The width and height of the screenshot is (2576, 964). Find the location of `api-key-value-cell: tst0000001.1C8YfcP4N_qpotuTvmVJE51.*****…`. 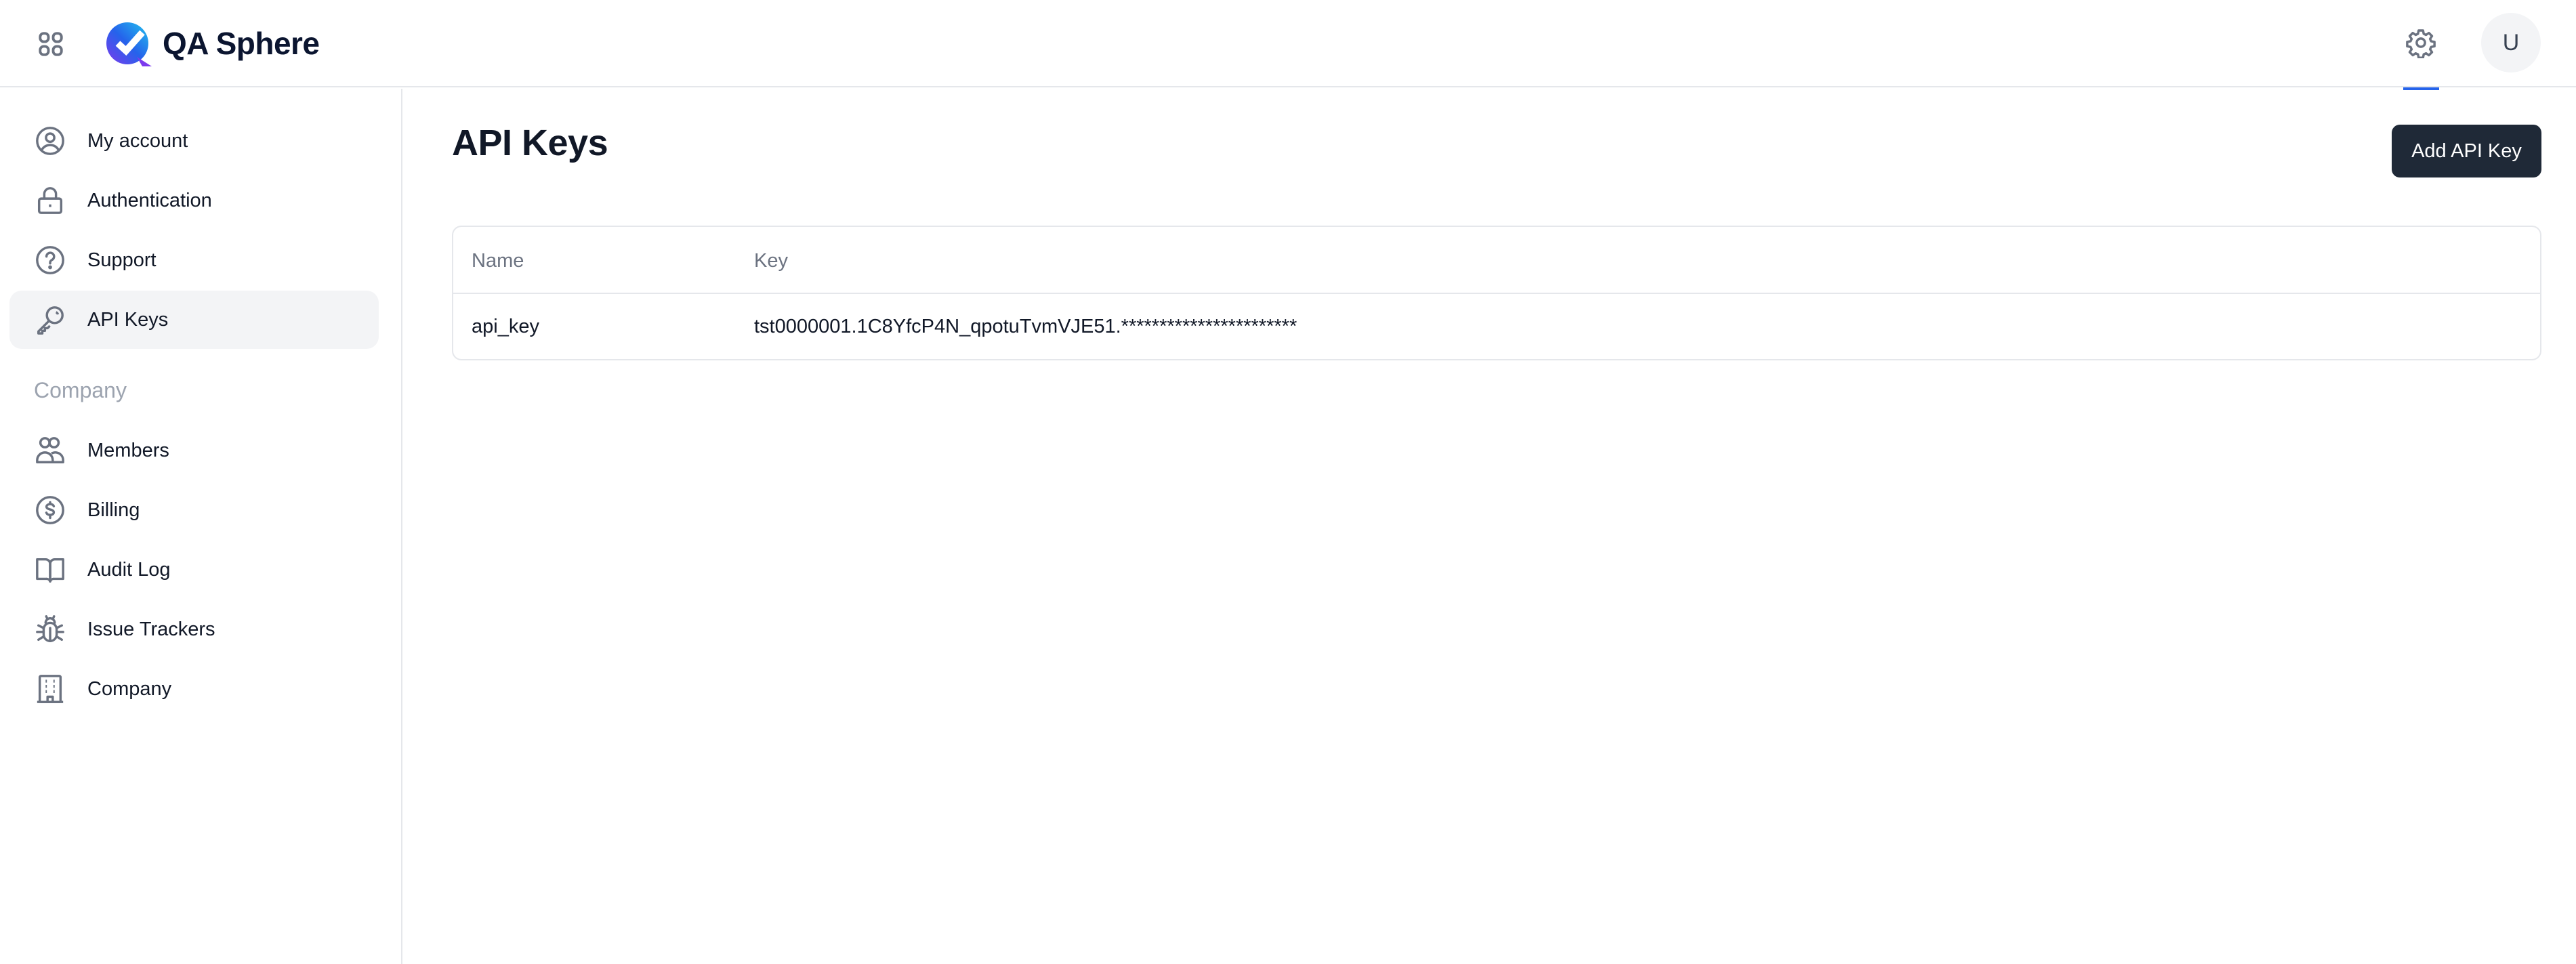

api-key-value-cell: tst0000001.1C8YfcP4N_qpotuTvmVJE51.*****… is located at coordinates (1025, 327).